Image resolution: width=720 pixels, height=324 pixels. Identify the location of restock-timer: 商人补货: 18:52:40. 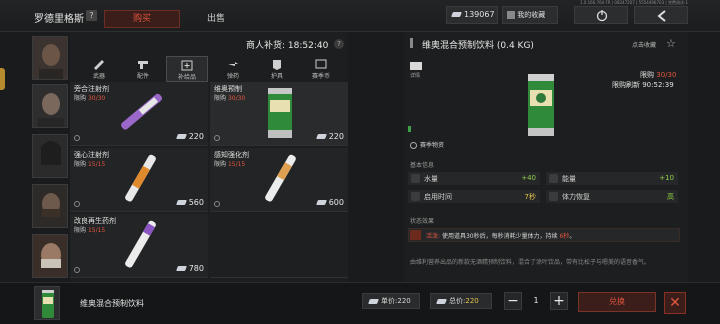
(287, 46).